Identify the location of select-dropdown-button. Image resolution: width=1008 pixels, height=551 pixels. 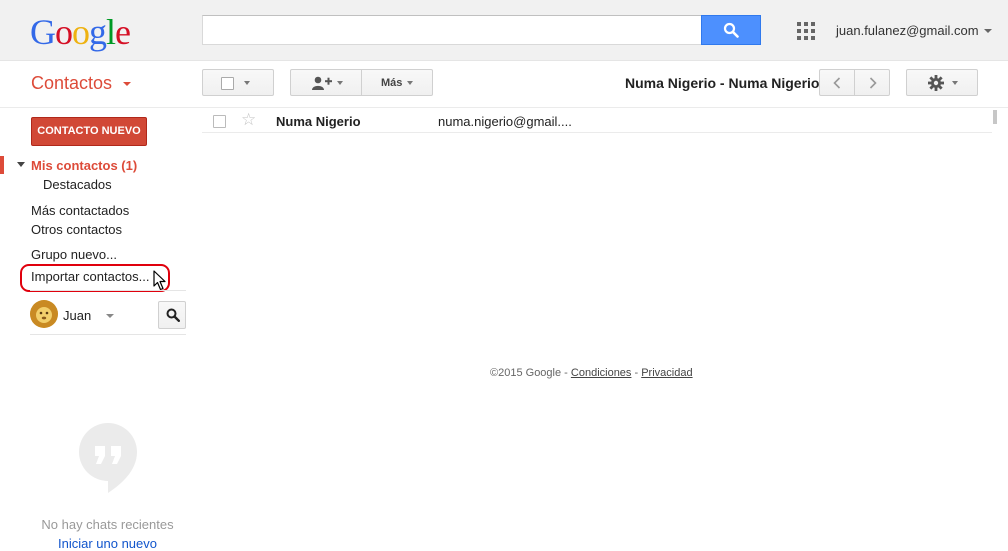
(238, 82).